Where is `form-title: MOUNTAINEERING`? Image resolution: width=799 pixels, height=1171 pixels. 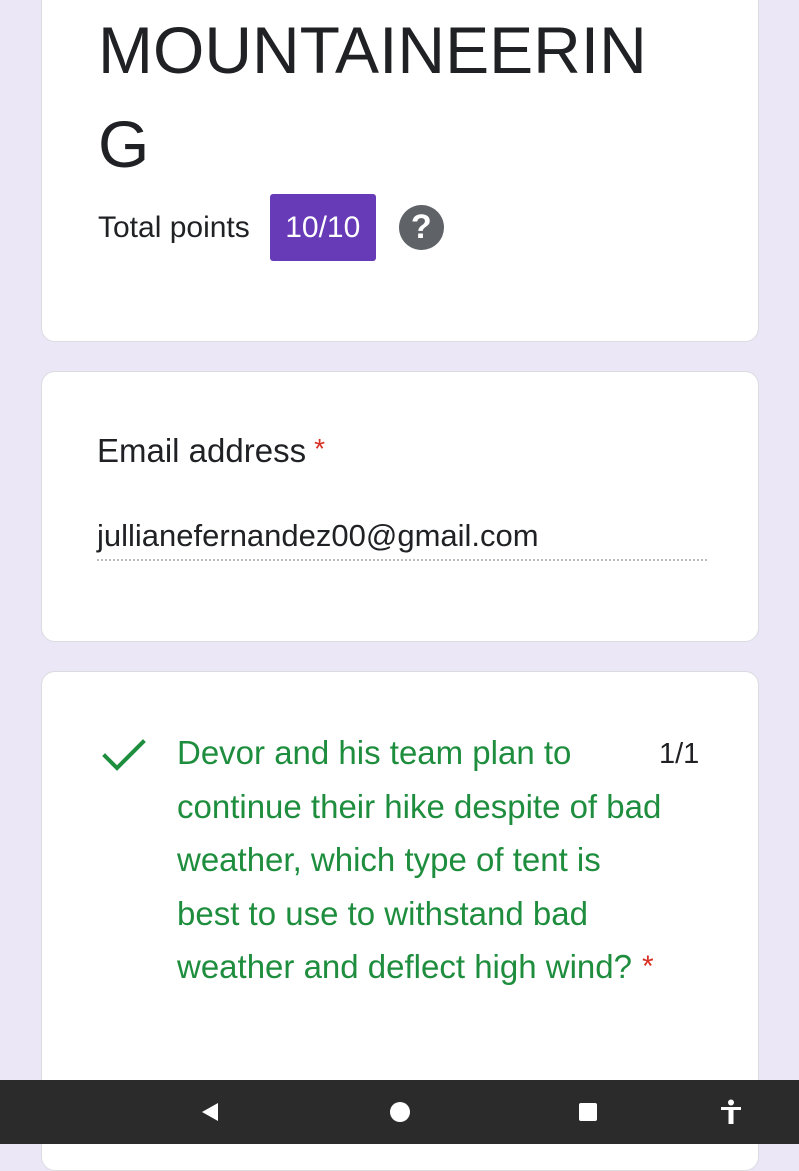
form-title: MOUNTAINEERING is located at coordinates (372, 97).